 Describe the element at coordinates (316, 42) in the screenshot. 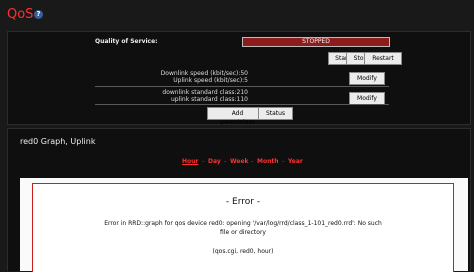

I see `status-badge: STOPPED` at that location.